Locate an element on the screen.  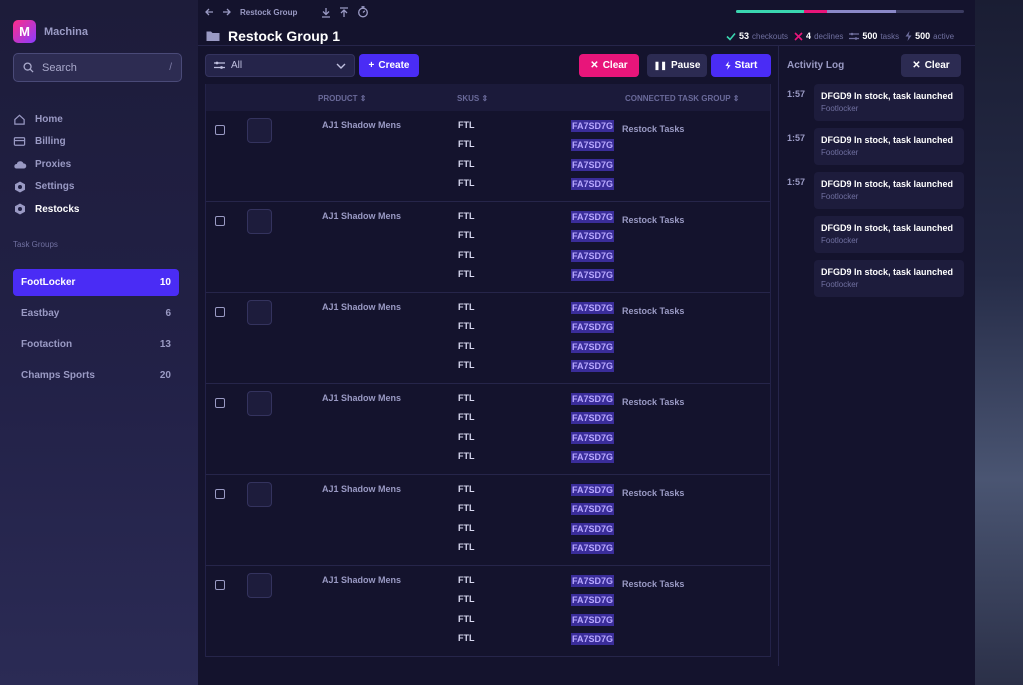
clear-button: ✕ Clear is located at coordinates (609, 65).